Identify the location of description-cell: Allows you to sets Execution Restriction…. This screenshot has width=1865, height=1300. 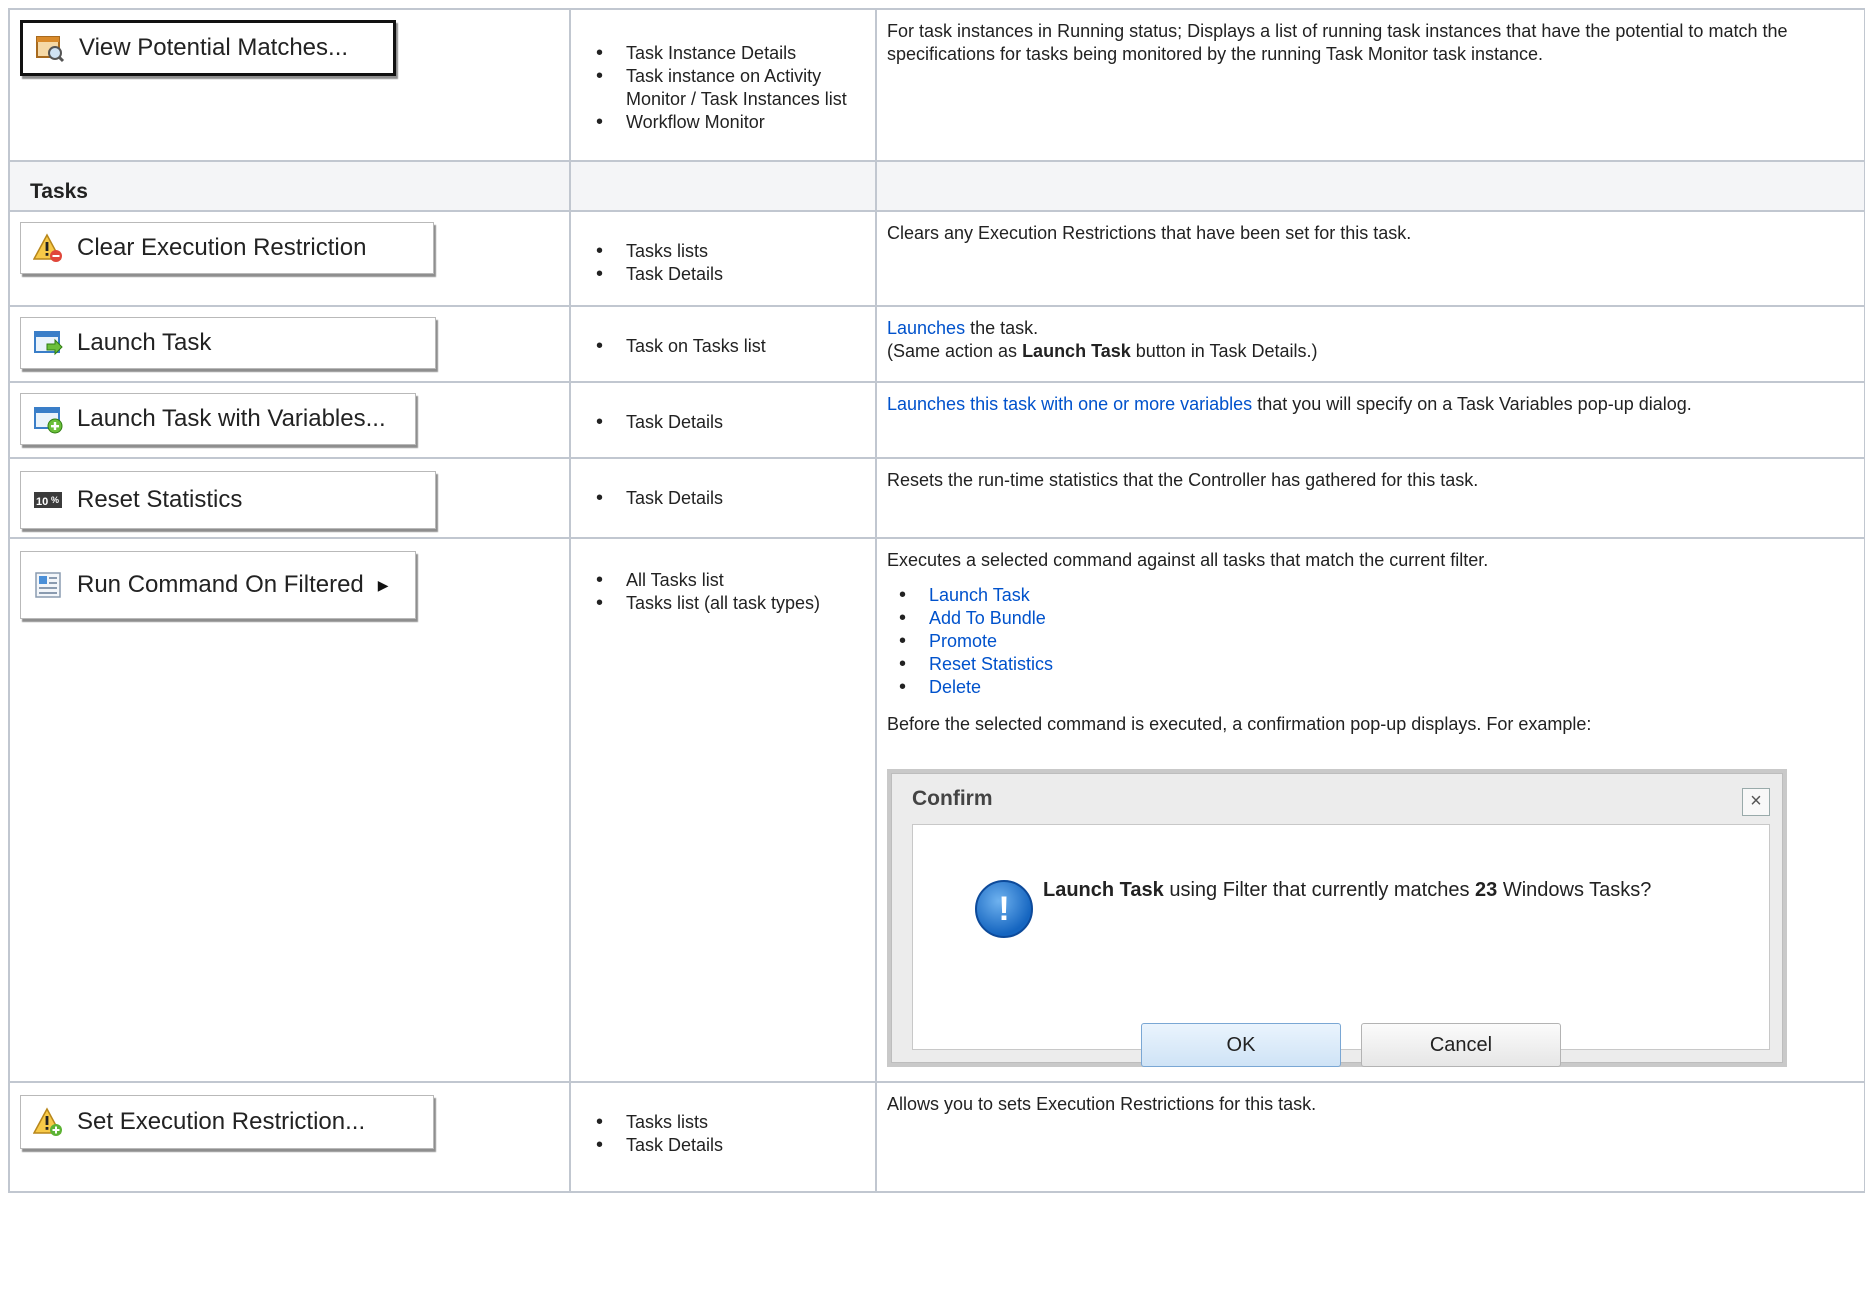
(1370, 1137).